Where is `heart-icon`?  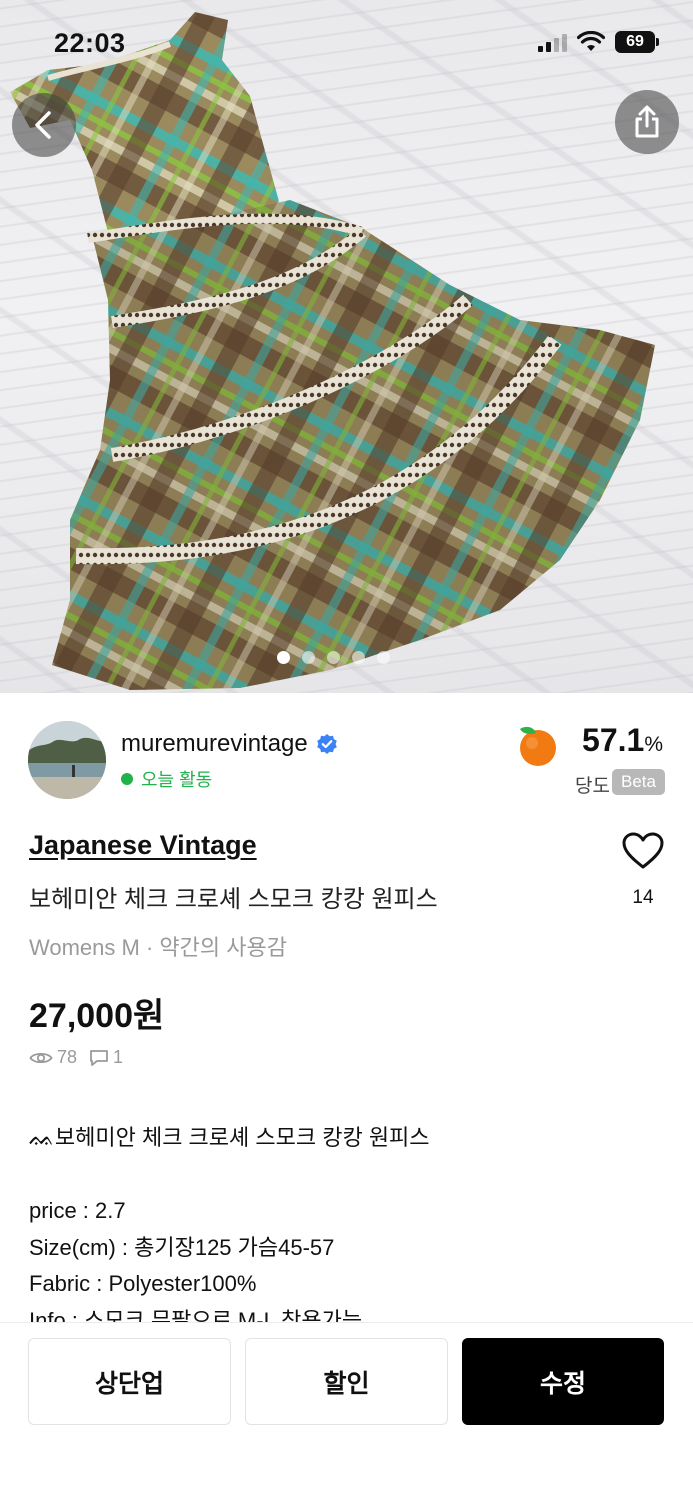 heart-icon is located at coordinates (643, 850).